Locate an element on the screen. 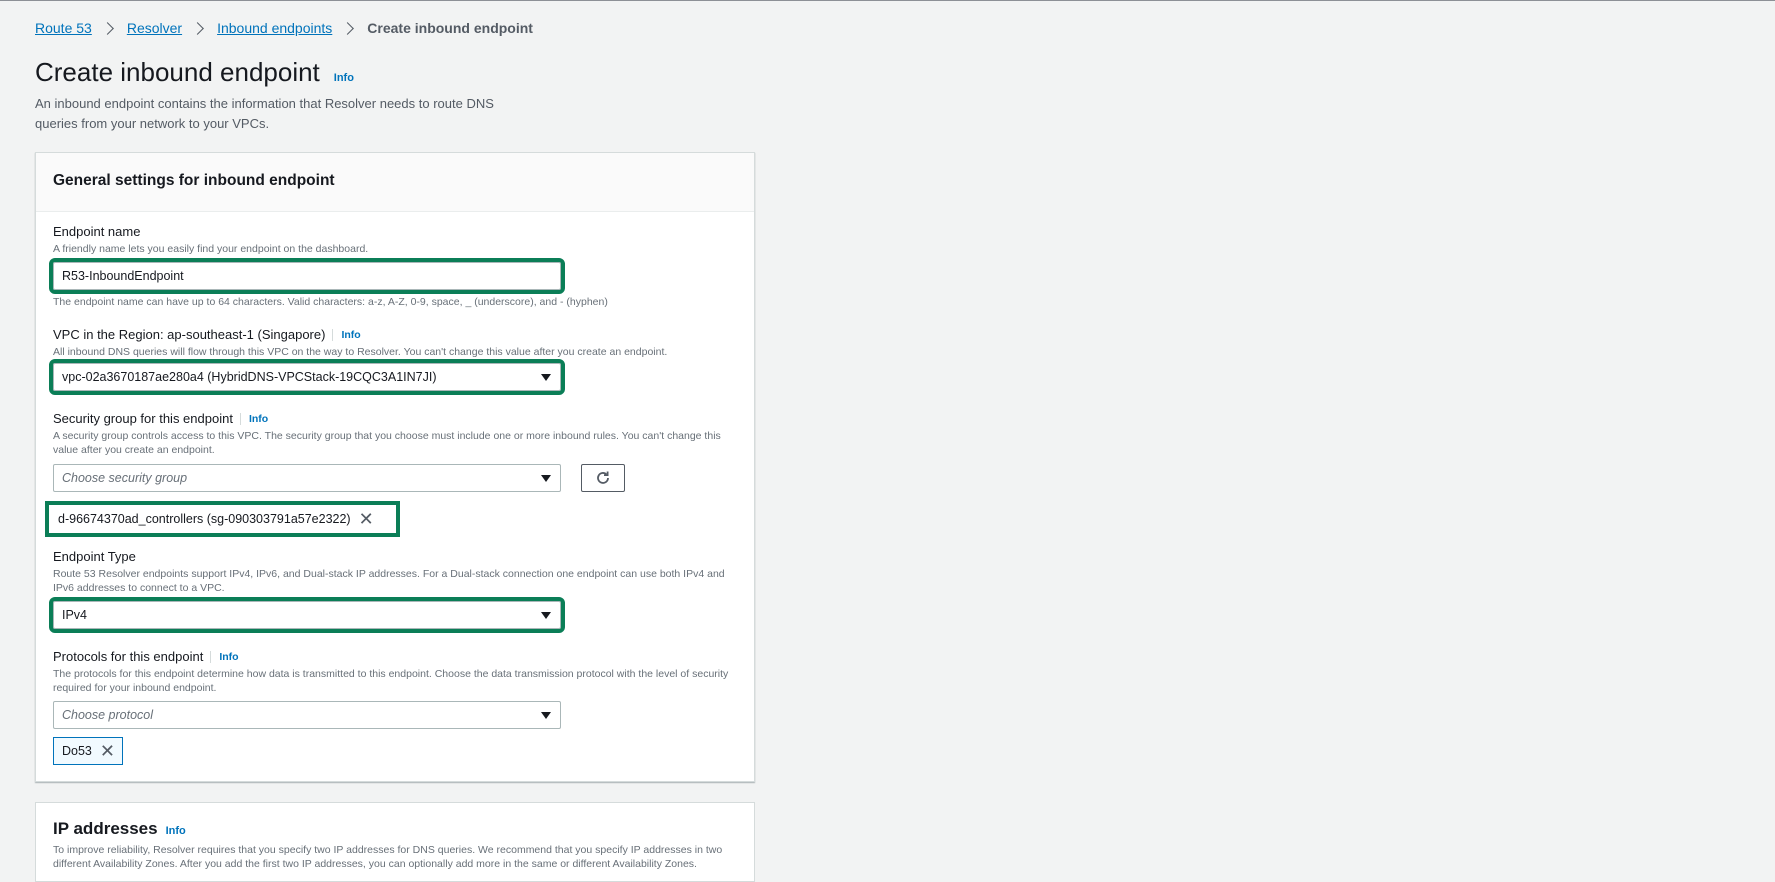 Image resolution: width=1775 pixels, height=882 pixels. protocols-label: Protocols for this endpoint Info is located at coordinates (146, 656).